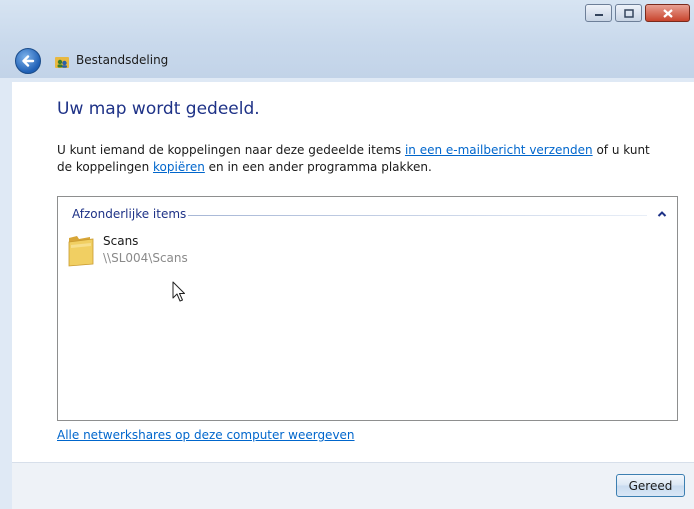 Image resolution: width=694 pixels, height=509 pixels. What do you see at coordinates (62, 62) in the screenshot?
I see `sharing-icon` at bounding box center [62, 62].